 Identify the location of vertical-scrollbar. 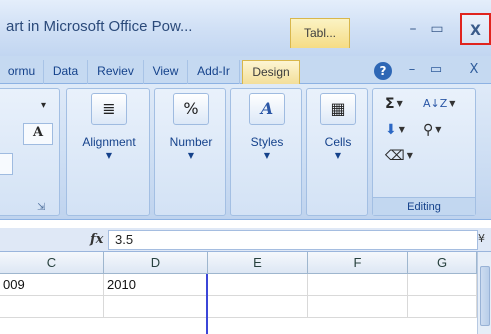
(484, 293).